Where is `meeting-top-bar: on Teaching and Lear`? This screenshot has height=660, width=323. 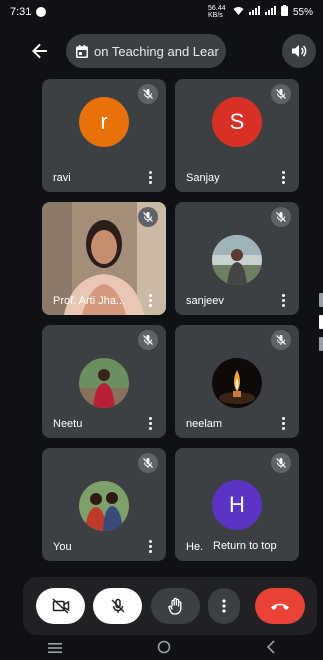
meeting-top-bar: on Teaching and Lear is located at coordinates (161, 52).